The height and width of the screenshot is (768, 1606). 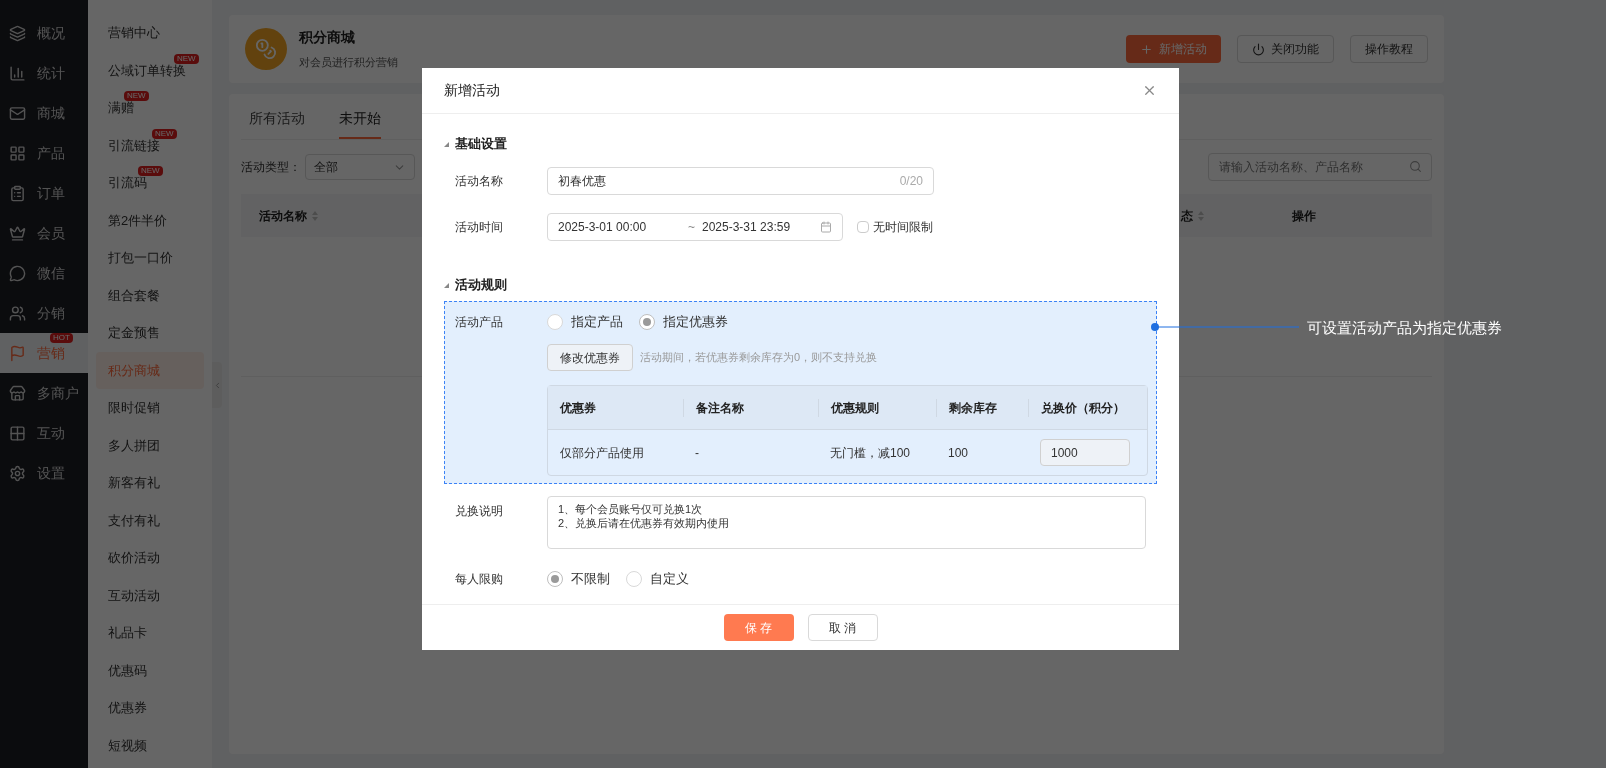 What do you see at coordinates (150, 745) in the screenshot?
I see `submenu-item: 短视频` at bounding box center [150, 745].